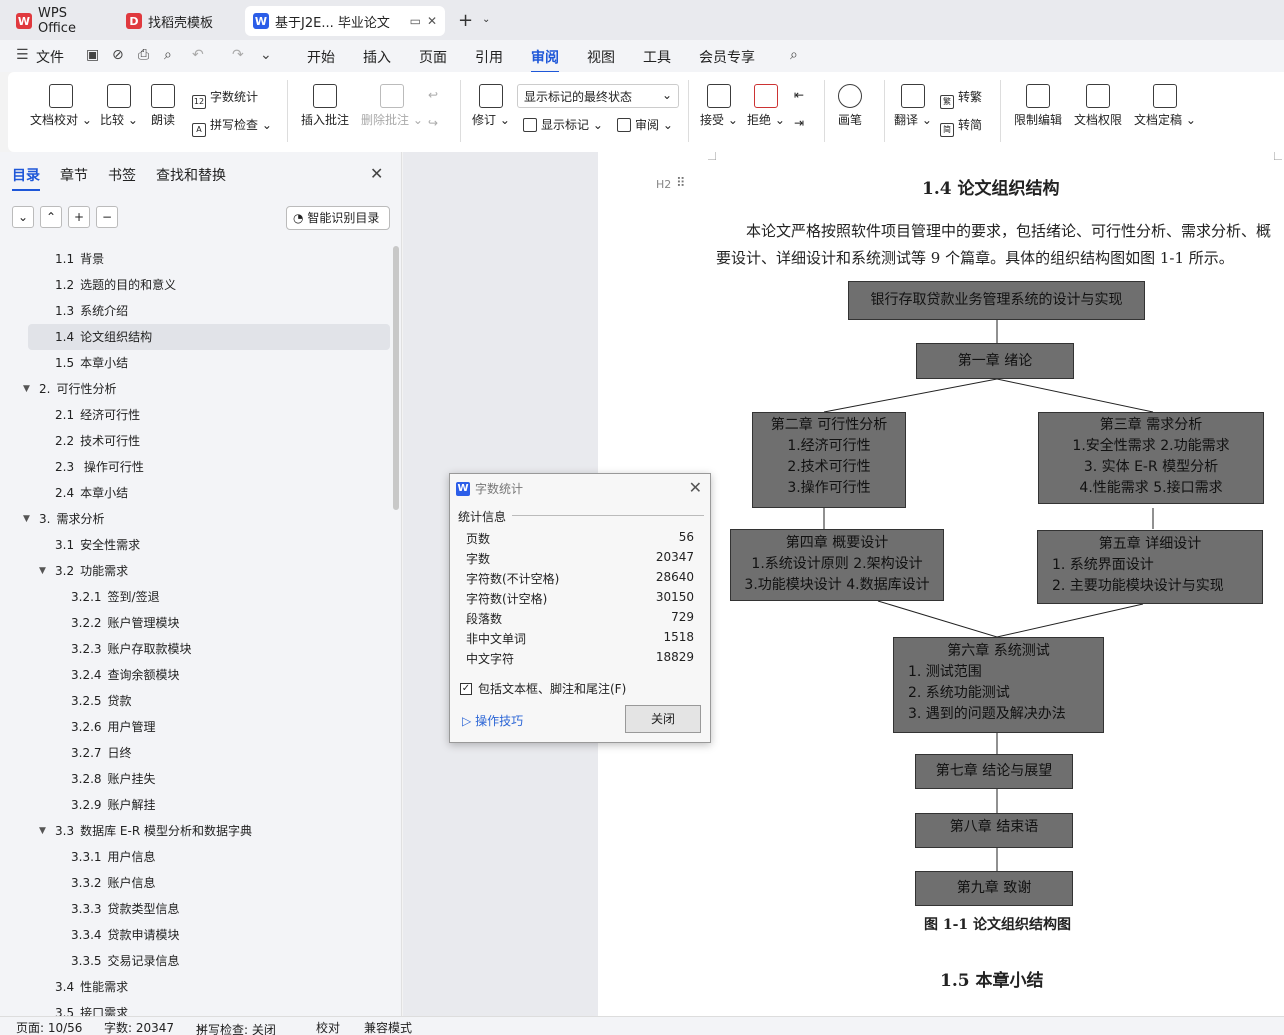  Describe the element at coordinates (196, 571) in the screenshot. I see `toc-item: ▼ 3.2 功能需求` at that location.